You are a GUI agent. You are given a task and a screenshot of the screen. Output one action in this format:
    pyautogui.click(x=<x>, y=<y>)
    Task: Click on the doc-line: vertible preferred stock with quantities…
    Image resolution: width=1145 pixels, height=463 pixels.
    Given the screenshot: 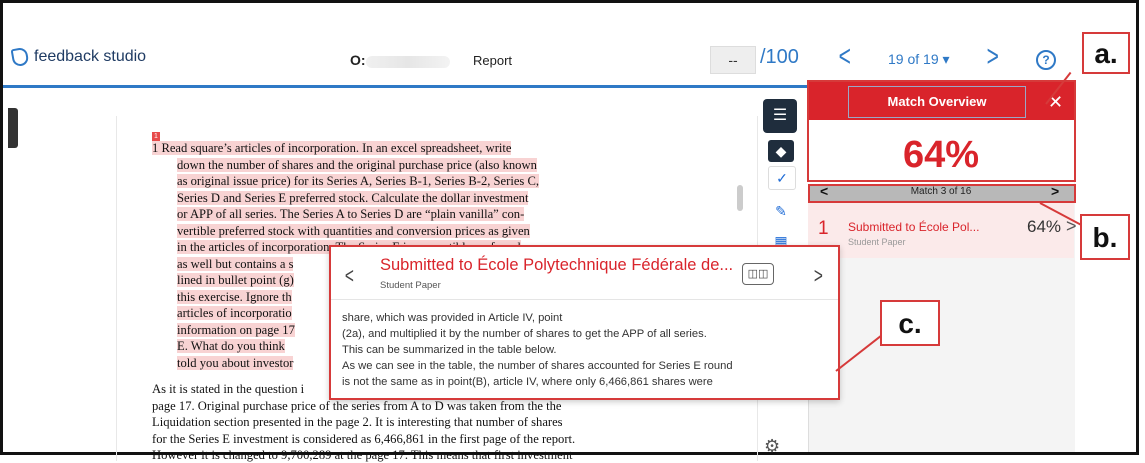 What is the action you would take?
    pyautogui.click(x=353, y=230)
    